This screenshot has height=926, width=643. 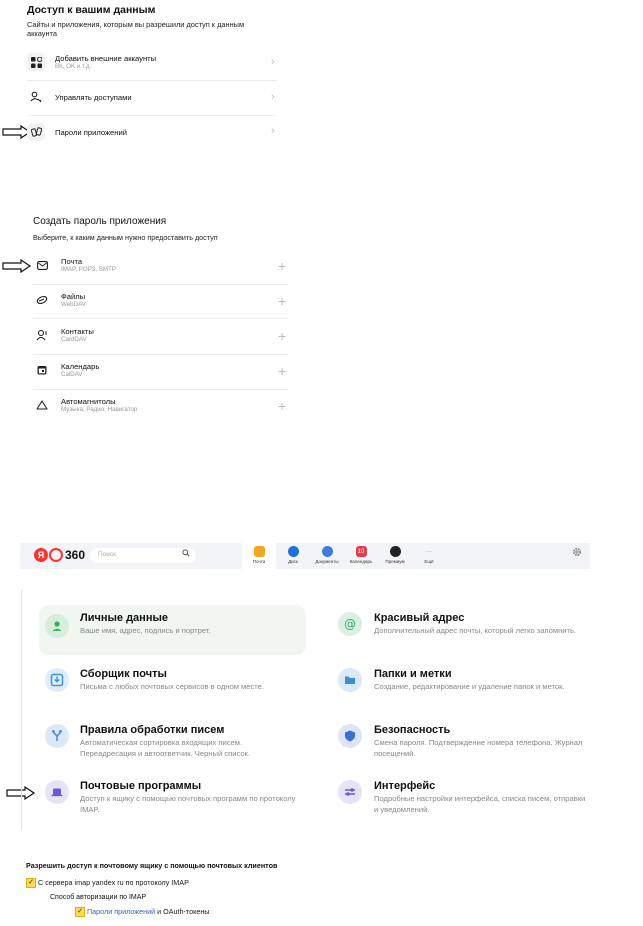 I want to click on person-icon, so click(x=57, y=626).